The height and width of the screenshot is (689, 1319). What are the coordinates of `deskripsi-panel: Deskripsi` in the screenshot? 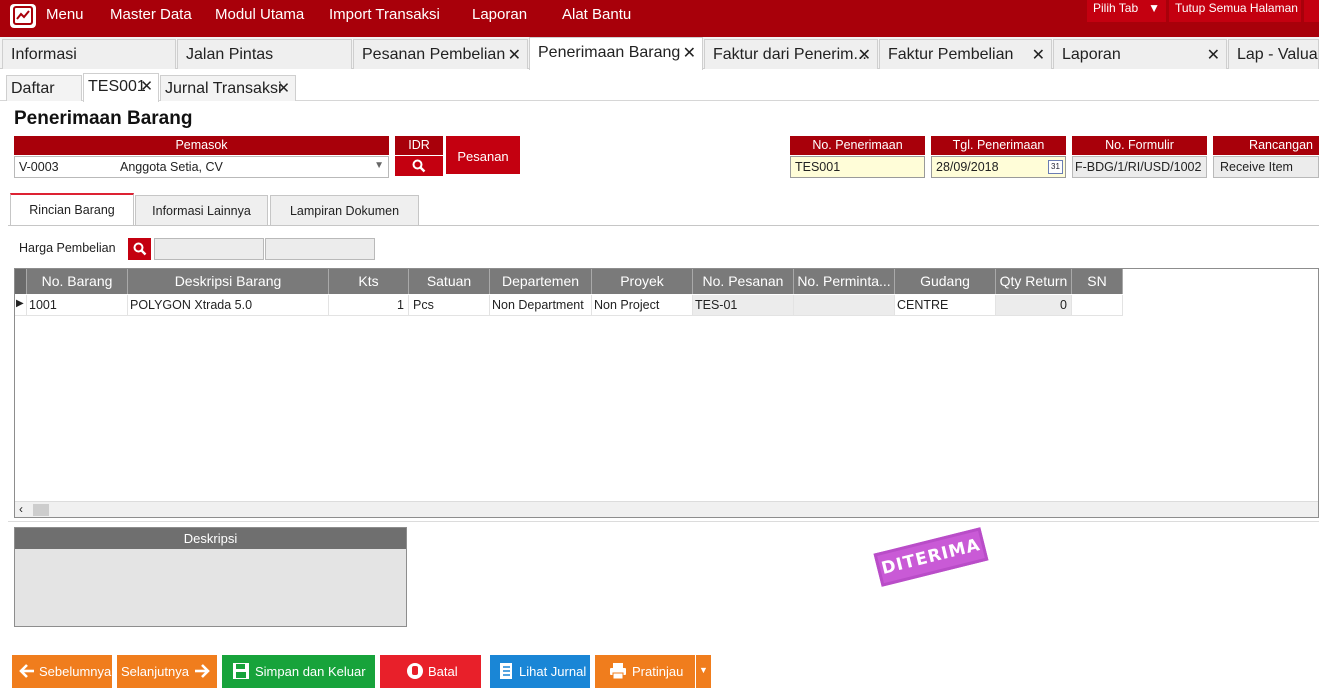 It's located at (210, 577).